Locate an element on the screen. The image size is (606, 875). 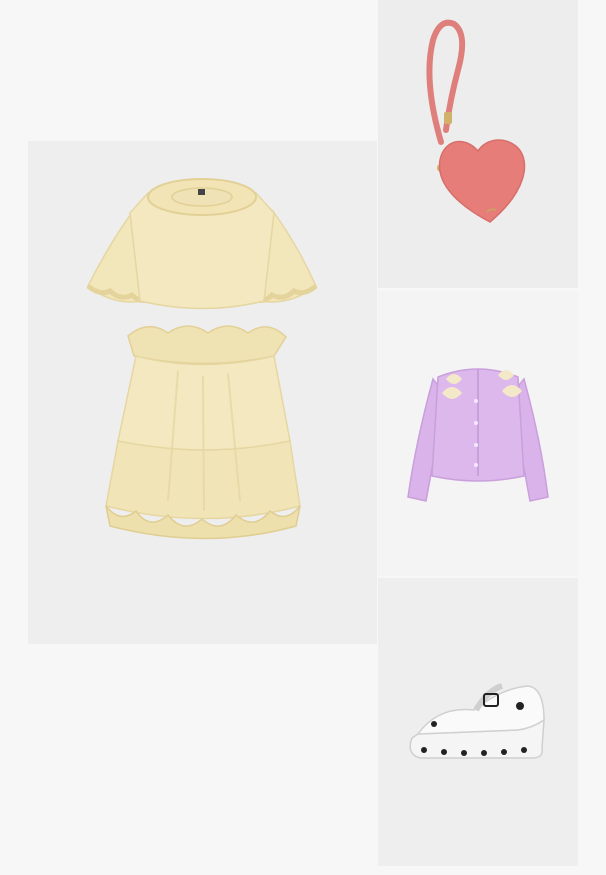
product-tile-sweater is located at coordinates (478, 433).